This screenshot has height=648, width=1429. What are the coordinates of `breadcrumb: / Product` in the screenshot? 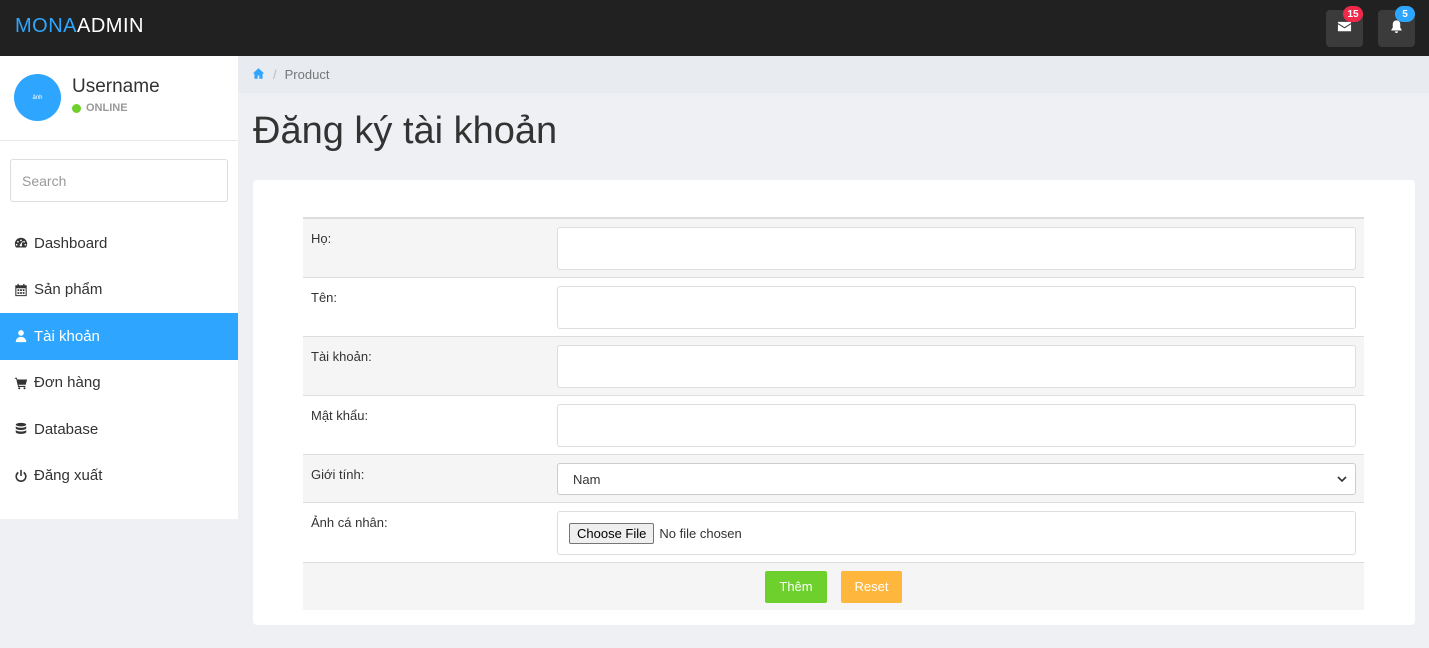 It's located at (833, 74).